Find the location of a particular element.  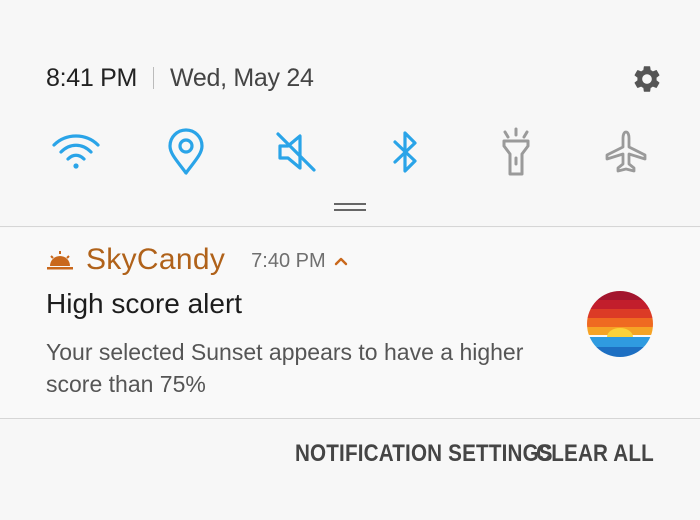

notification-header: SkyCandy 7:40 PM is located at coordinates (197, 260).